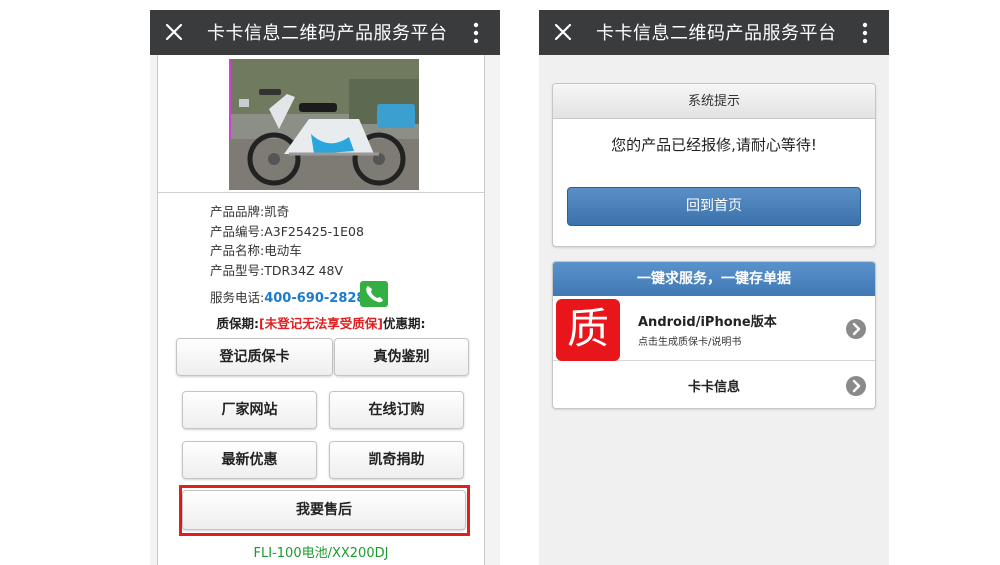 The height and width of the screenshot is (565, 1000). Describe the element at coordinates (714, 165) in the screenshot. I see `system-prompt-dialog: 系统提示 您的产品已经报修,请耐心等待! 回到首页` at that location.